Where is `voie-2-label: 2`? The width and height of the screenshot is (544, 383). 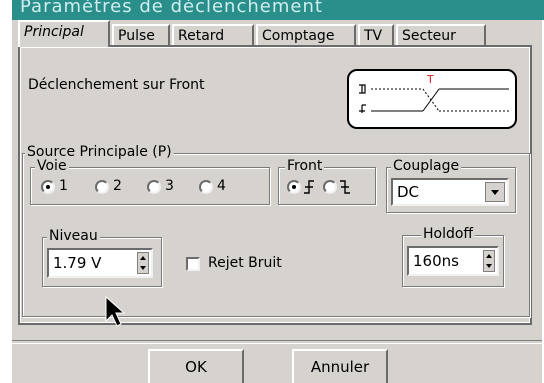
voie-2-label: 2 is located at coordinates (117, 186).